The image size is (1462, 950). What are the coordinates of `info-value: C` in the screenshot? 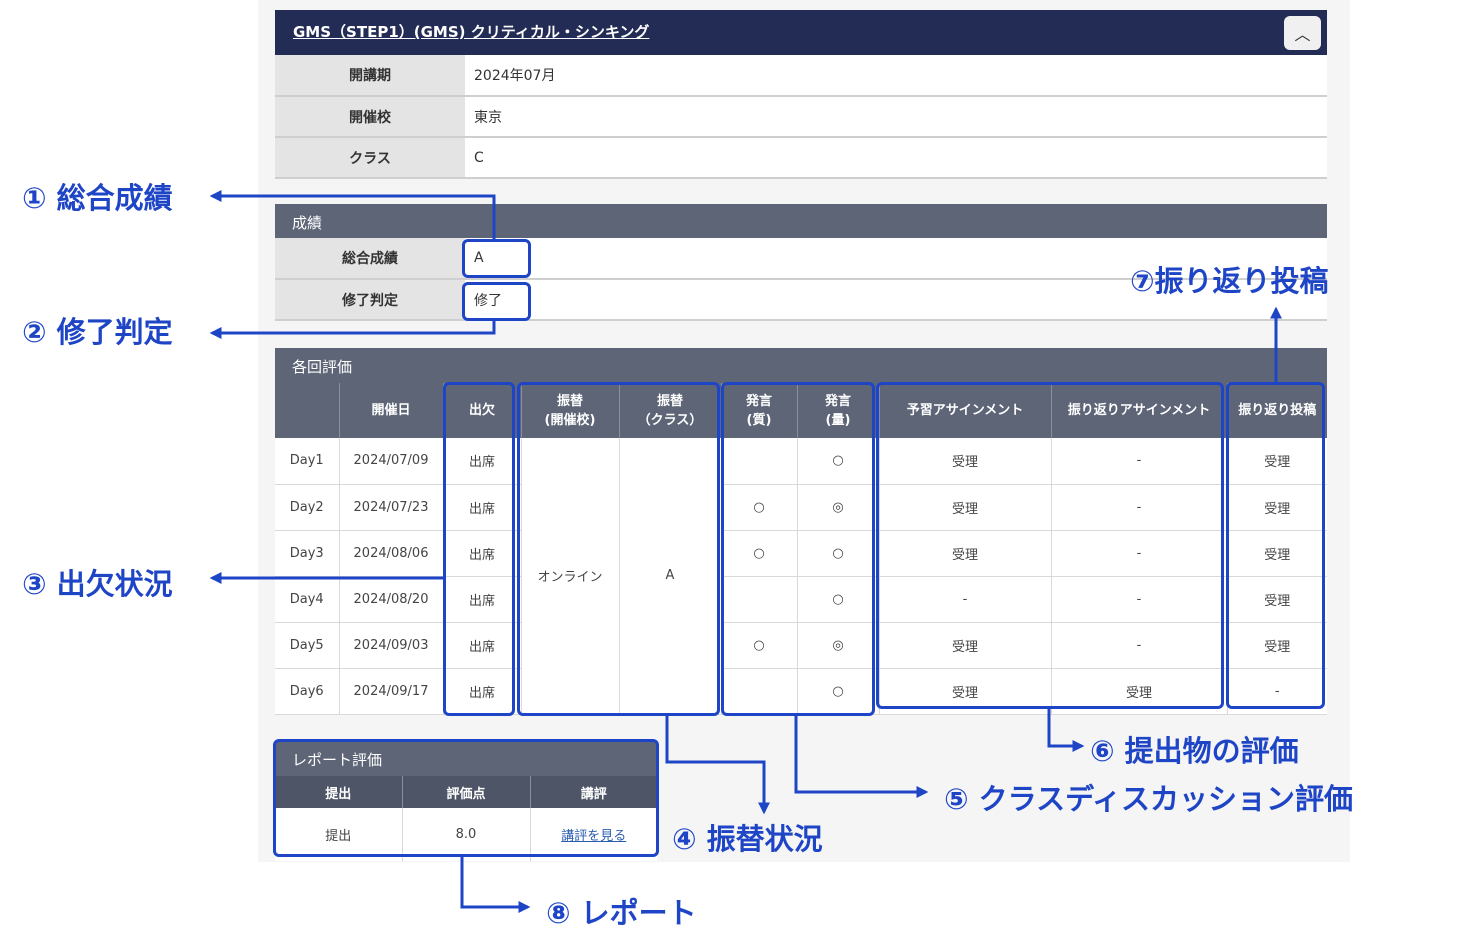 It's located at (896, 158).